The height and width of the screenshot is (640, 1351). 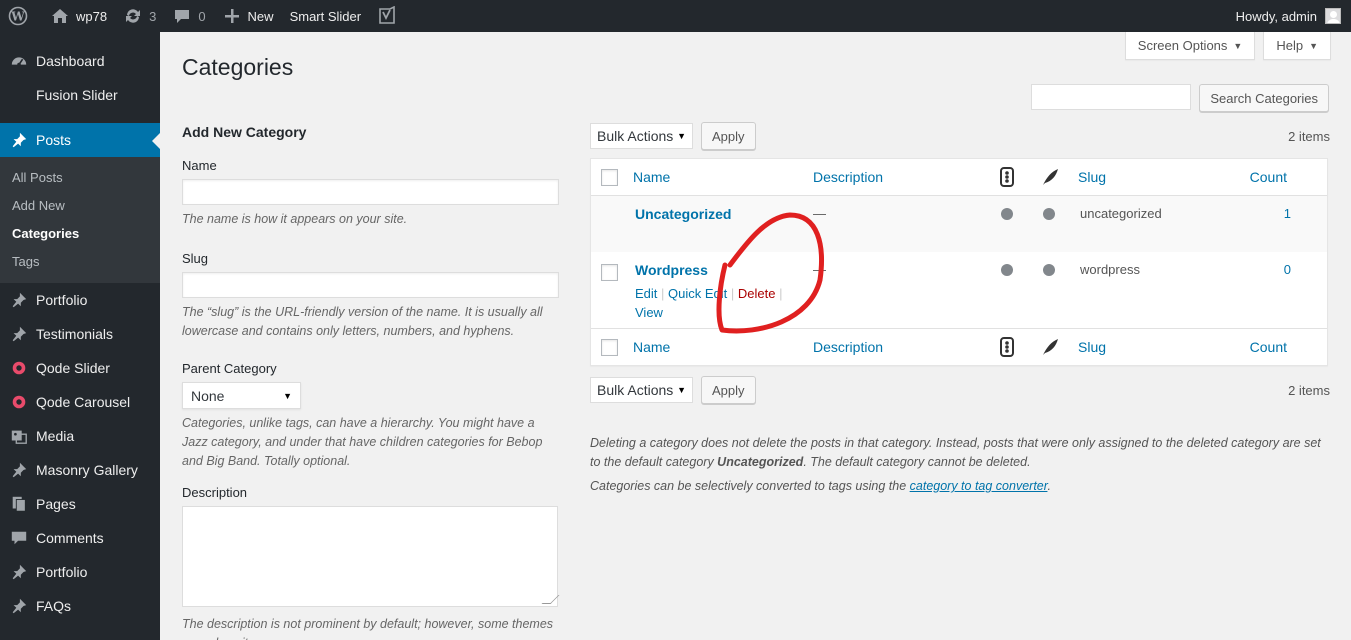 I want to click on wordpress-logo-button: W, so click(x=21, y=16).